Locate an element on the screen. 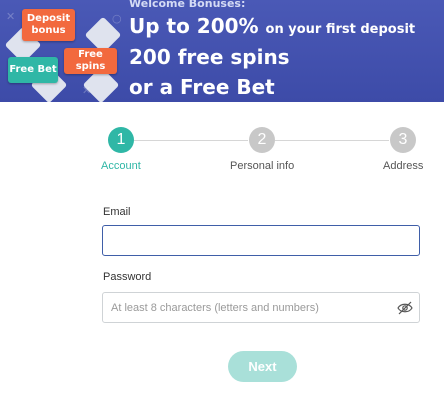 This screenshot has height=406, width=444. sparkle-icon: ○ is located at coordinates (117, 18).